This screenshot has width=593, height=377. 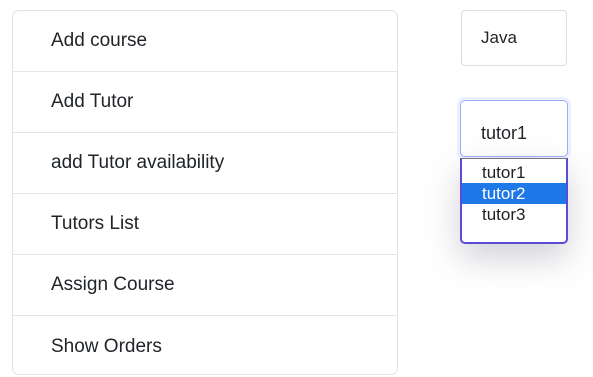 I want to click on menu-item-label: add Tutor availability, so click(x=138, y=162).